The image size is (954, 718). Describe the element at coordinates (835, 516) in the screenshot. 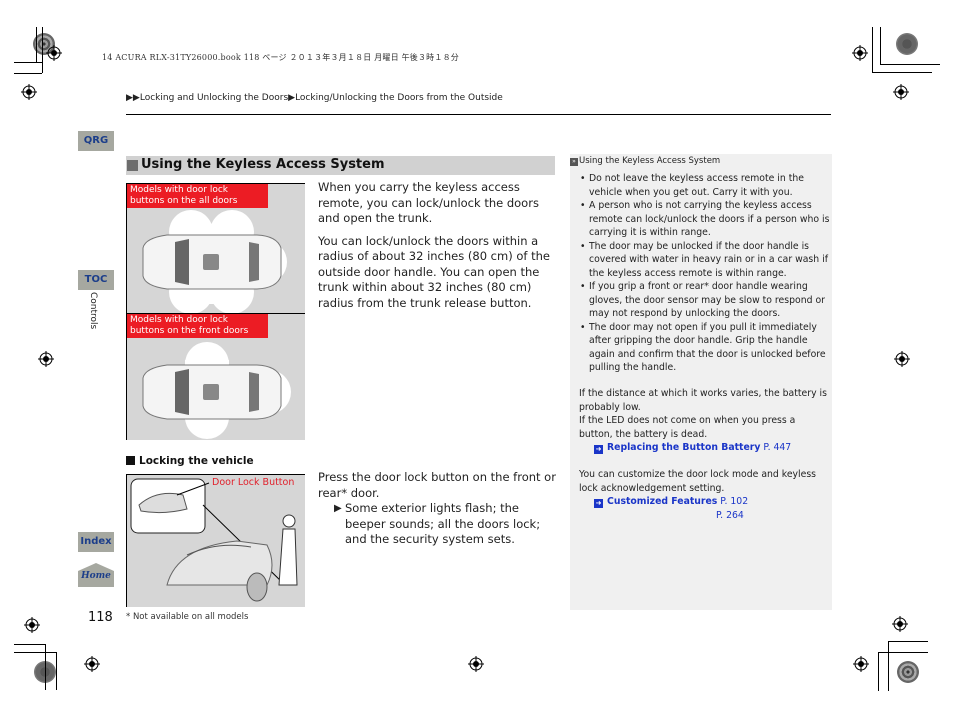

I see `xref-customized-features-page2: P. 264` at that location.